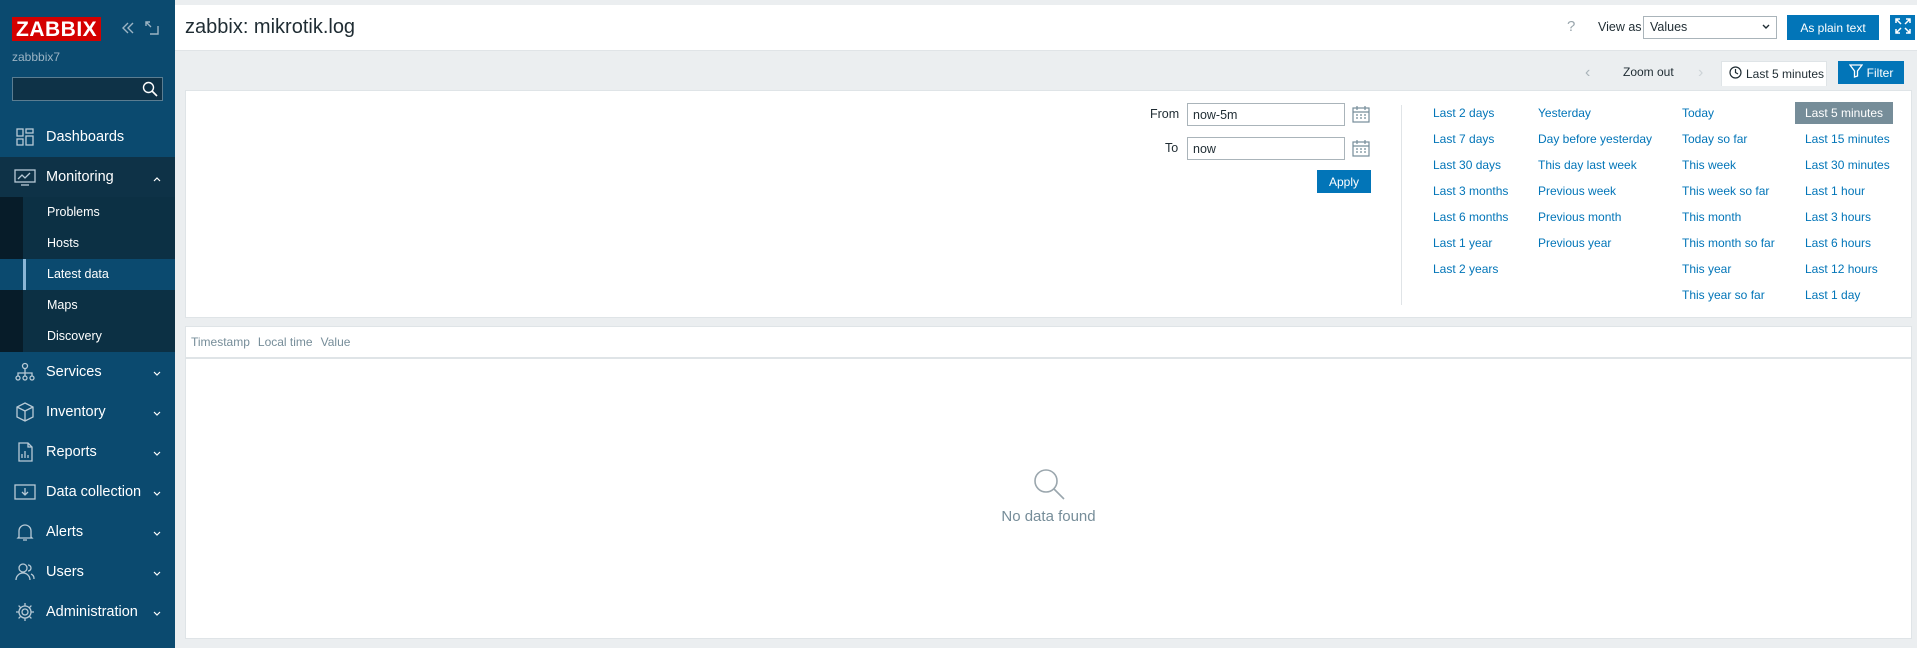 The height and width of the screenshot is (648, 1917). What do you see at coordinates (1711, 217) in the screenshot?
I see `quick-range-link: This month` at bounding box center [1711, 217].